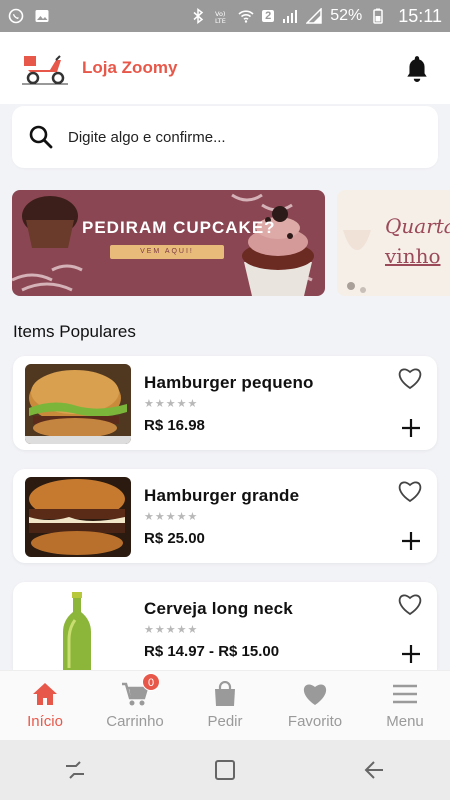 The image size is (450, 800). What do you see at coordinates (222, 495) in the screenshot?
I see `product-name: Hamburger grande` at bounding box center [222, 495].